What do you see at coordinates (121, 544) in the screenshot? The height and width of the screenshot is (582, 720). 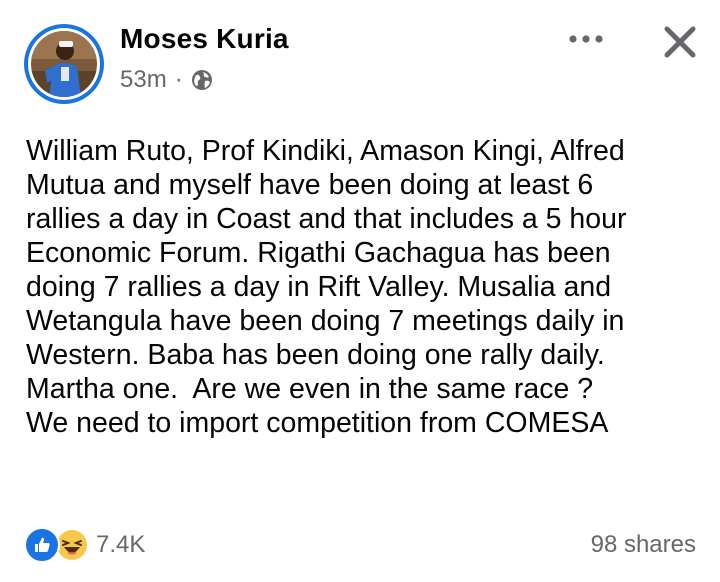 I see `reaction-count: 7.4K` at bounding box center [121, 544].